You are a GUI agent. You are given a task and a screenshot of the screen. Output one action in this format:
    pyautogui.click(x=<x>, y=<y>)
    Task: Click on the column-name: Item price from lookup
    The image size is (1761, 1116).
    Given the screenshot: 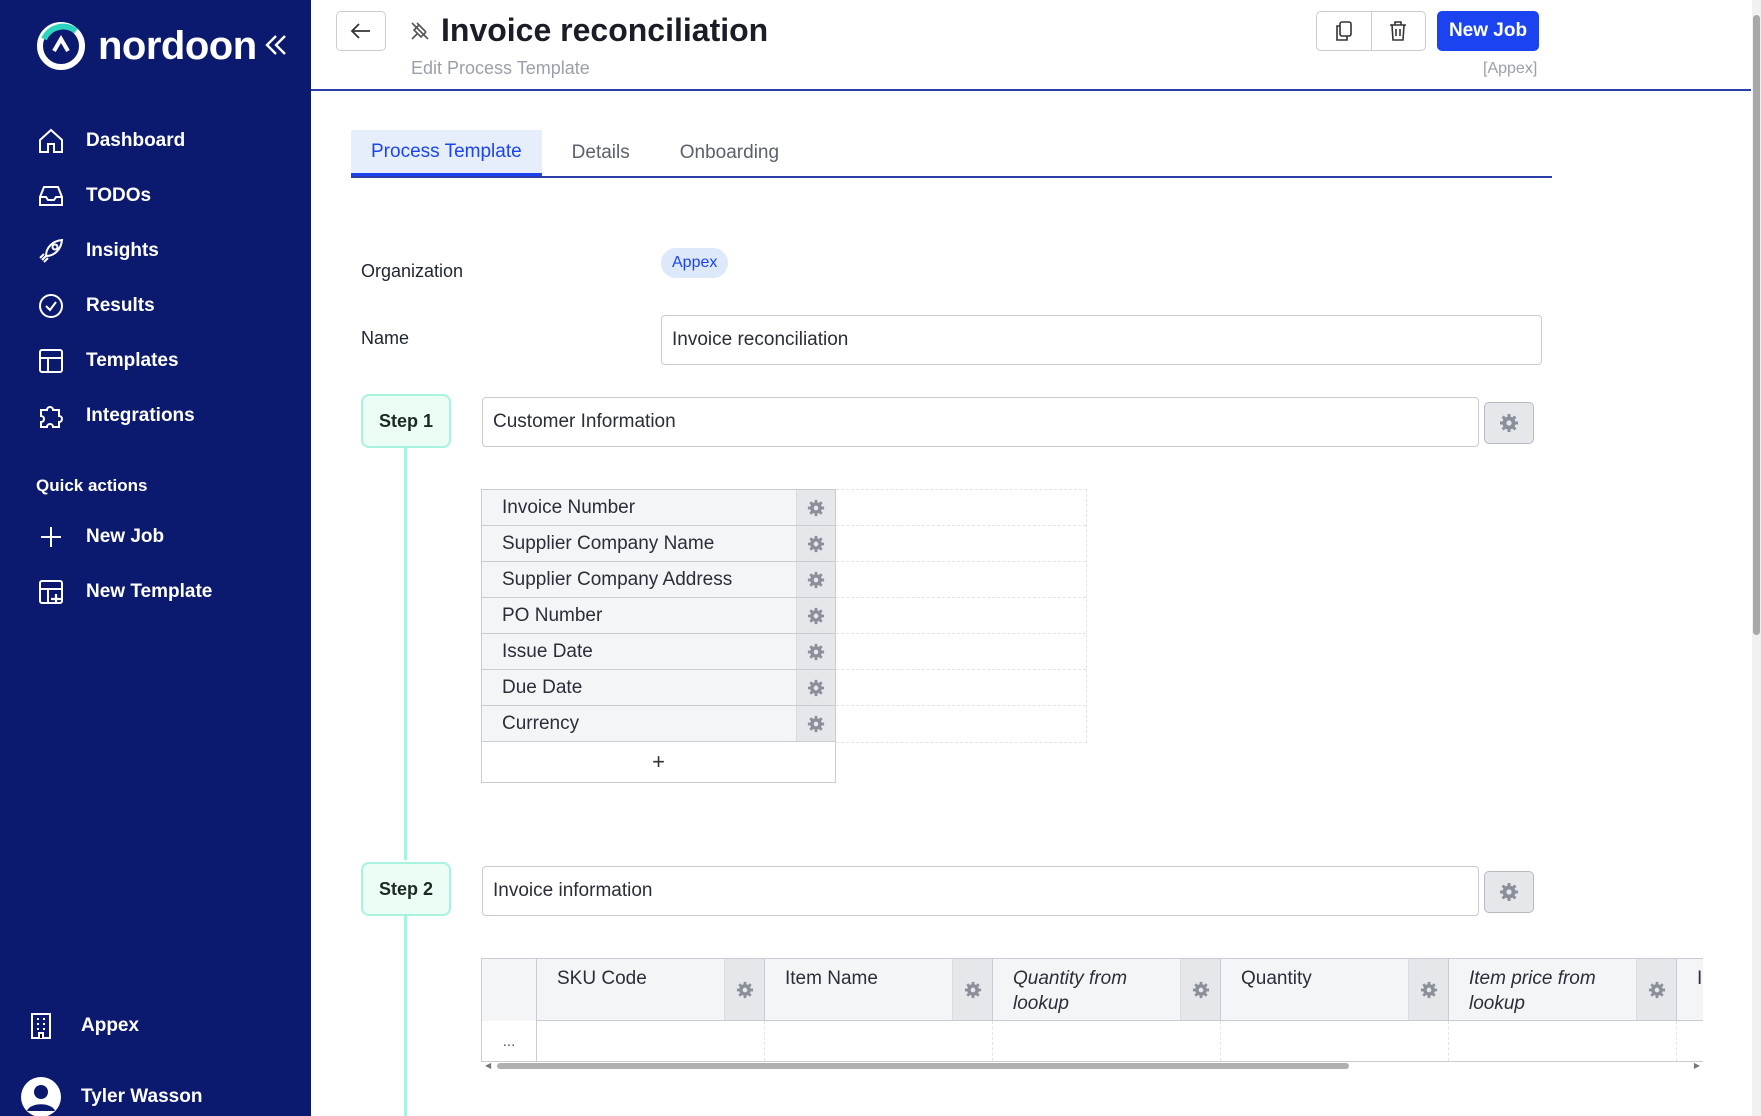 What is the action you would take?
    pyautogui.click(x=1532, y=991)
    